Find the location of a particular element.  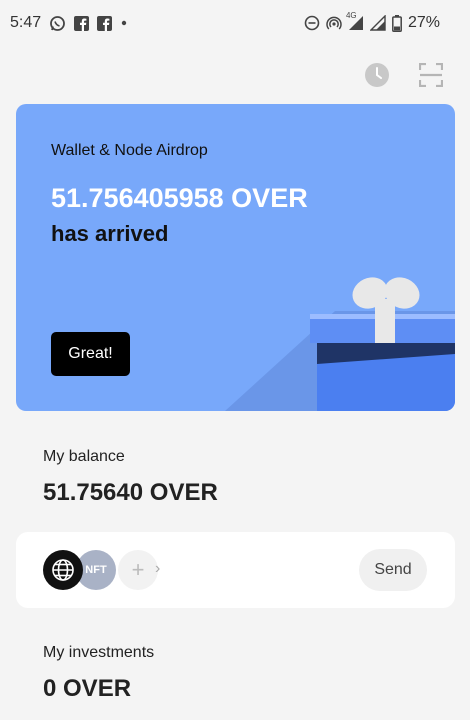

balance-label: My balance is located at coordinates (84, 456).